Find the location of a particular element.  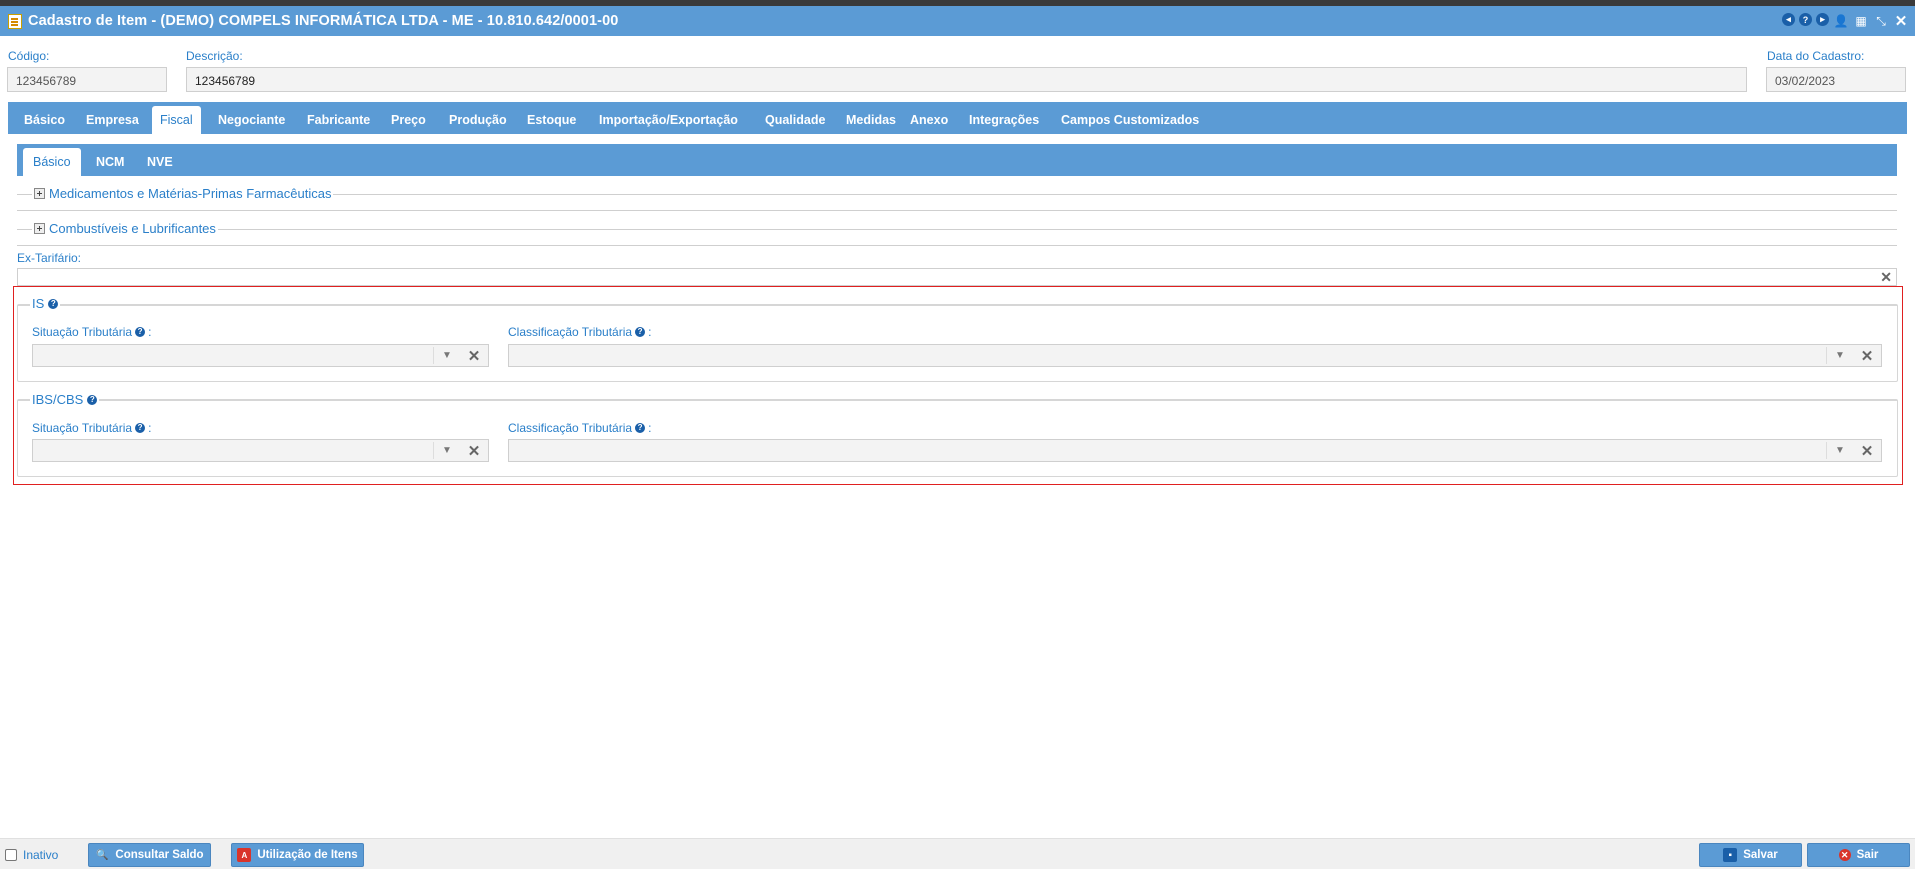

document-edit-icon is located at coordinates (15, 21).